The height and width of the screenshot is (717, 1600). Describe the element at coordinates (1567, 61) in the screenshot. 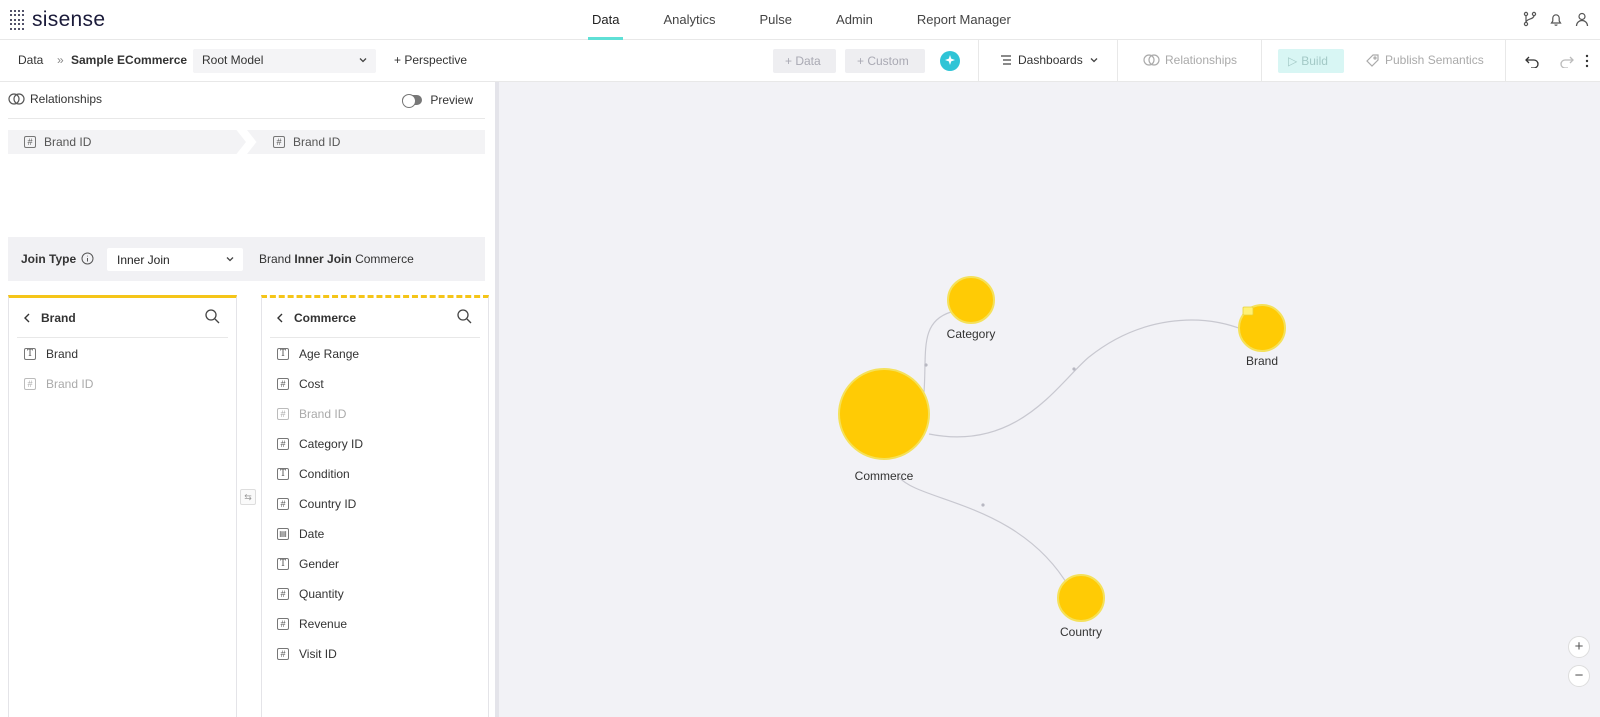

I see `redo-icon` at that location.